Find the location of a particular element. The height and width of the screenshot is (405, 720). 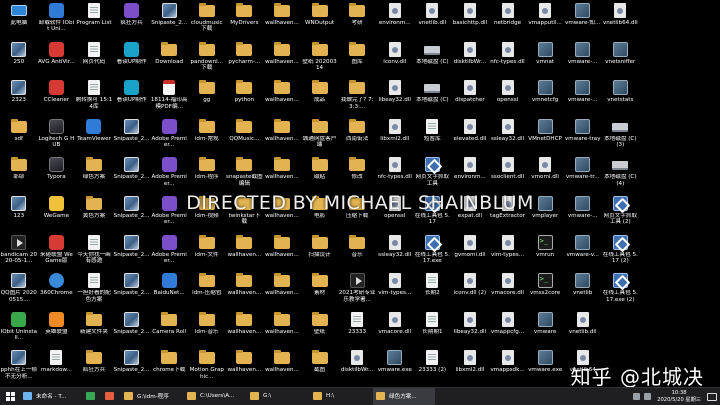

desktop-icon: ssleay32.dll is located at coordinates (395, 251).